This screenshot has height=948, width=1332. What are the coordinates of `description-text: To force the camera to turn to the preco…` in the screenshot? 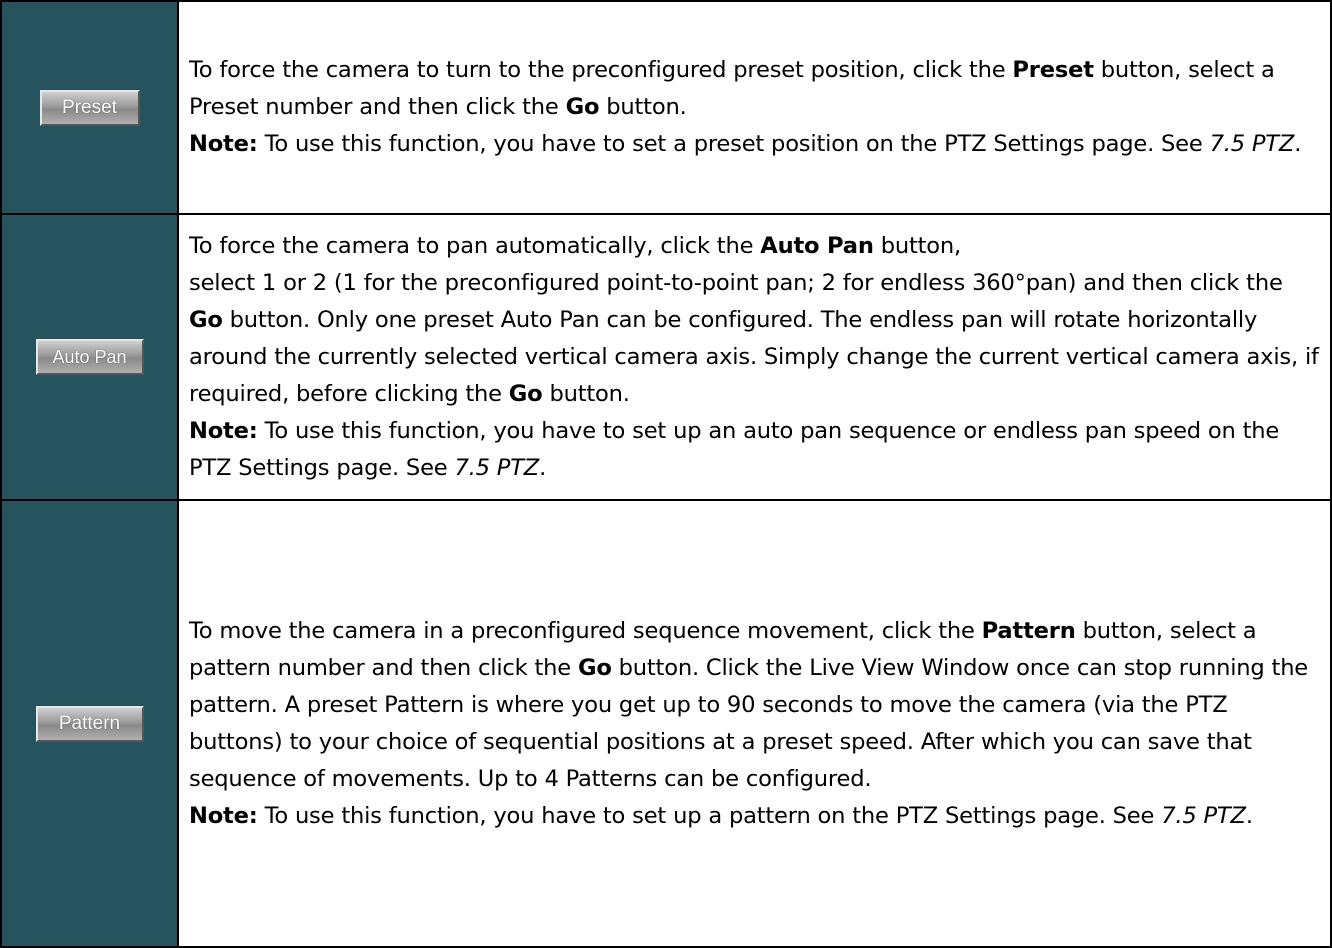 It's located at (601, 70).